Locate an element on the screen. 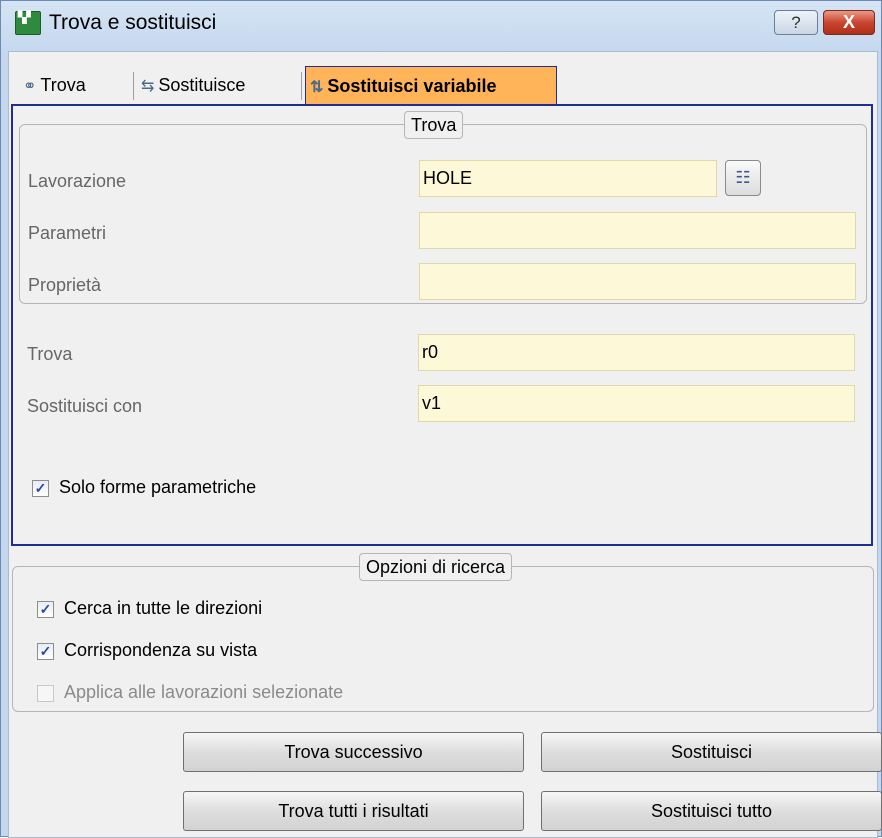 The image size is (882, 838). tab-label: Sostituisce is located at coordinates (202, 85).